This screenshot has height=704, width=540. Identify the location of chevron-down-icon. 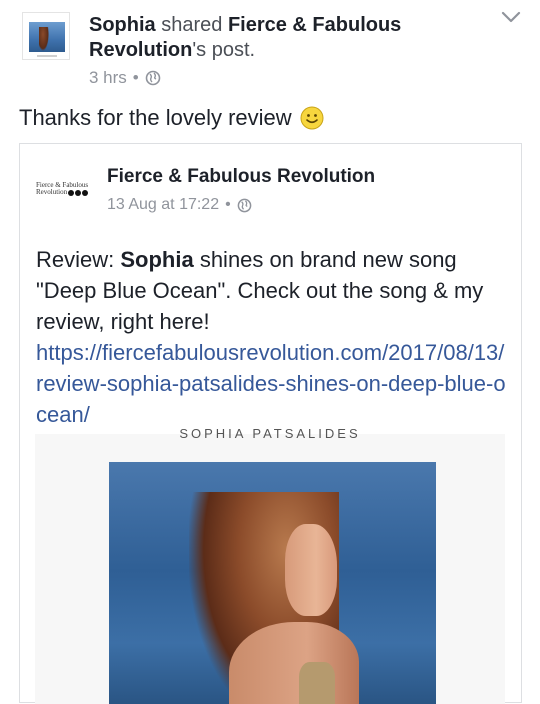
(511, 17).